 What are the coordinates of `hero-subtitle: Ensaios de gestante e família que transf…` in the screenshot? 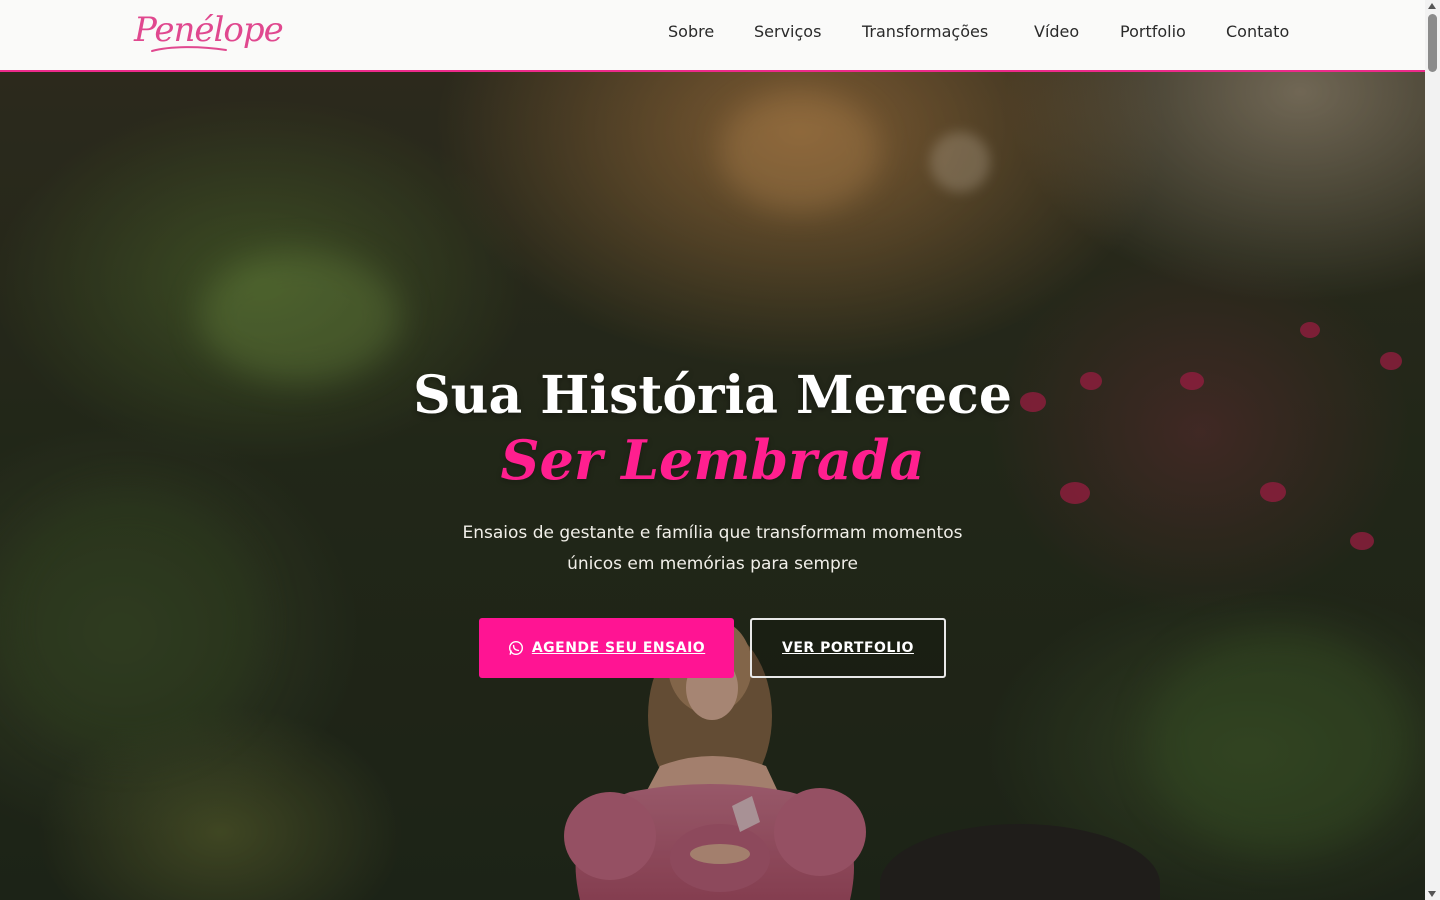 It's located at (712, 548).